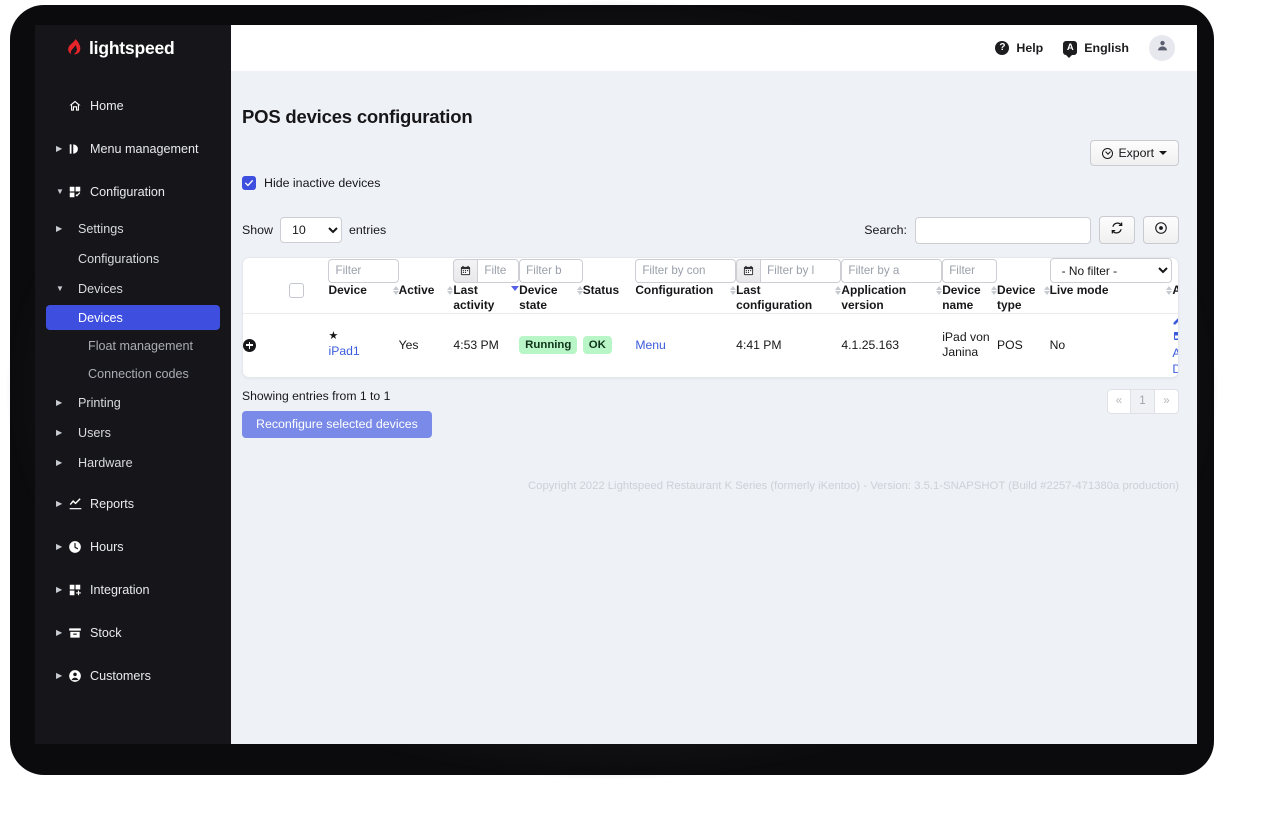 The height and width of the screenshot is (819, 1262). Describe the element at coordinates (426, 298) in the screenshot. I see `th-active: Active` at that location.